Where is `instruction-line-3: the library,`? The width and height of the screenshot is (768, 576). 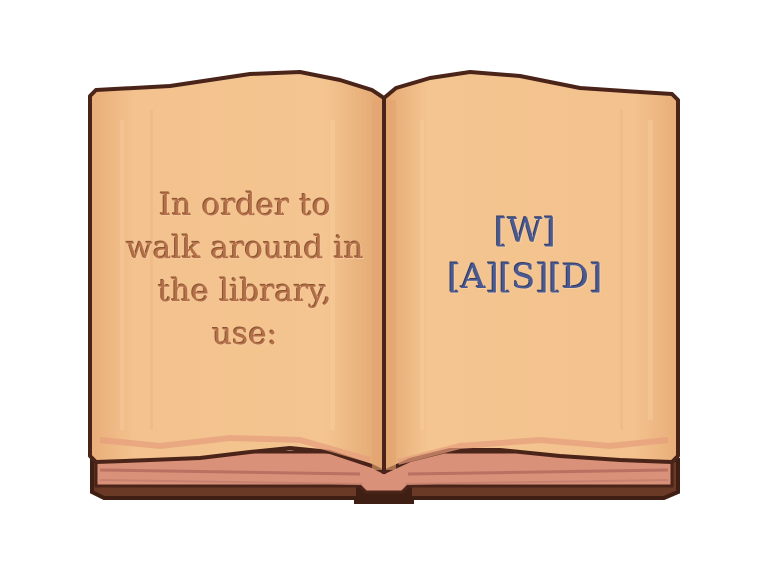 instruction-line-3: the library, is located at coordinates (245, 291).